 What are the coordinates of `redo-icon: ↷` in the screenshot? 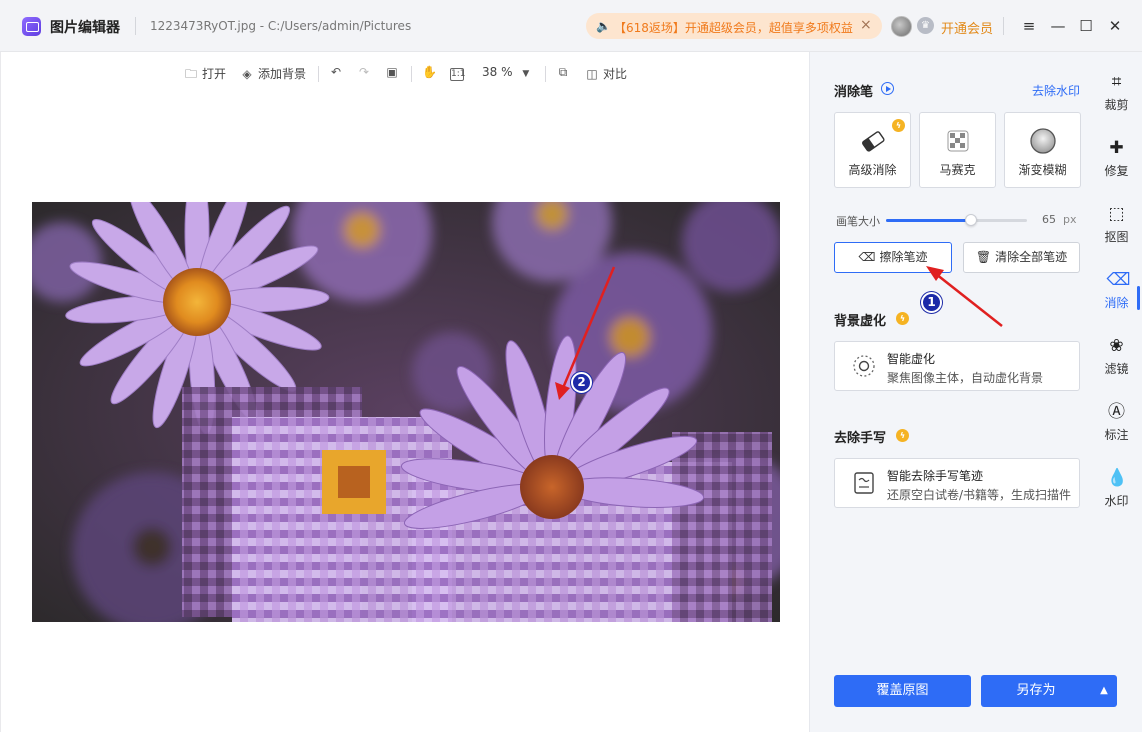 It's located at (364, 72).